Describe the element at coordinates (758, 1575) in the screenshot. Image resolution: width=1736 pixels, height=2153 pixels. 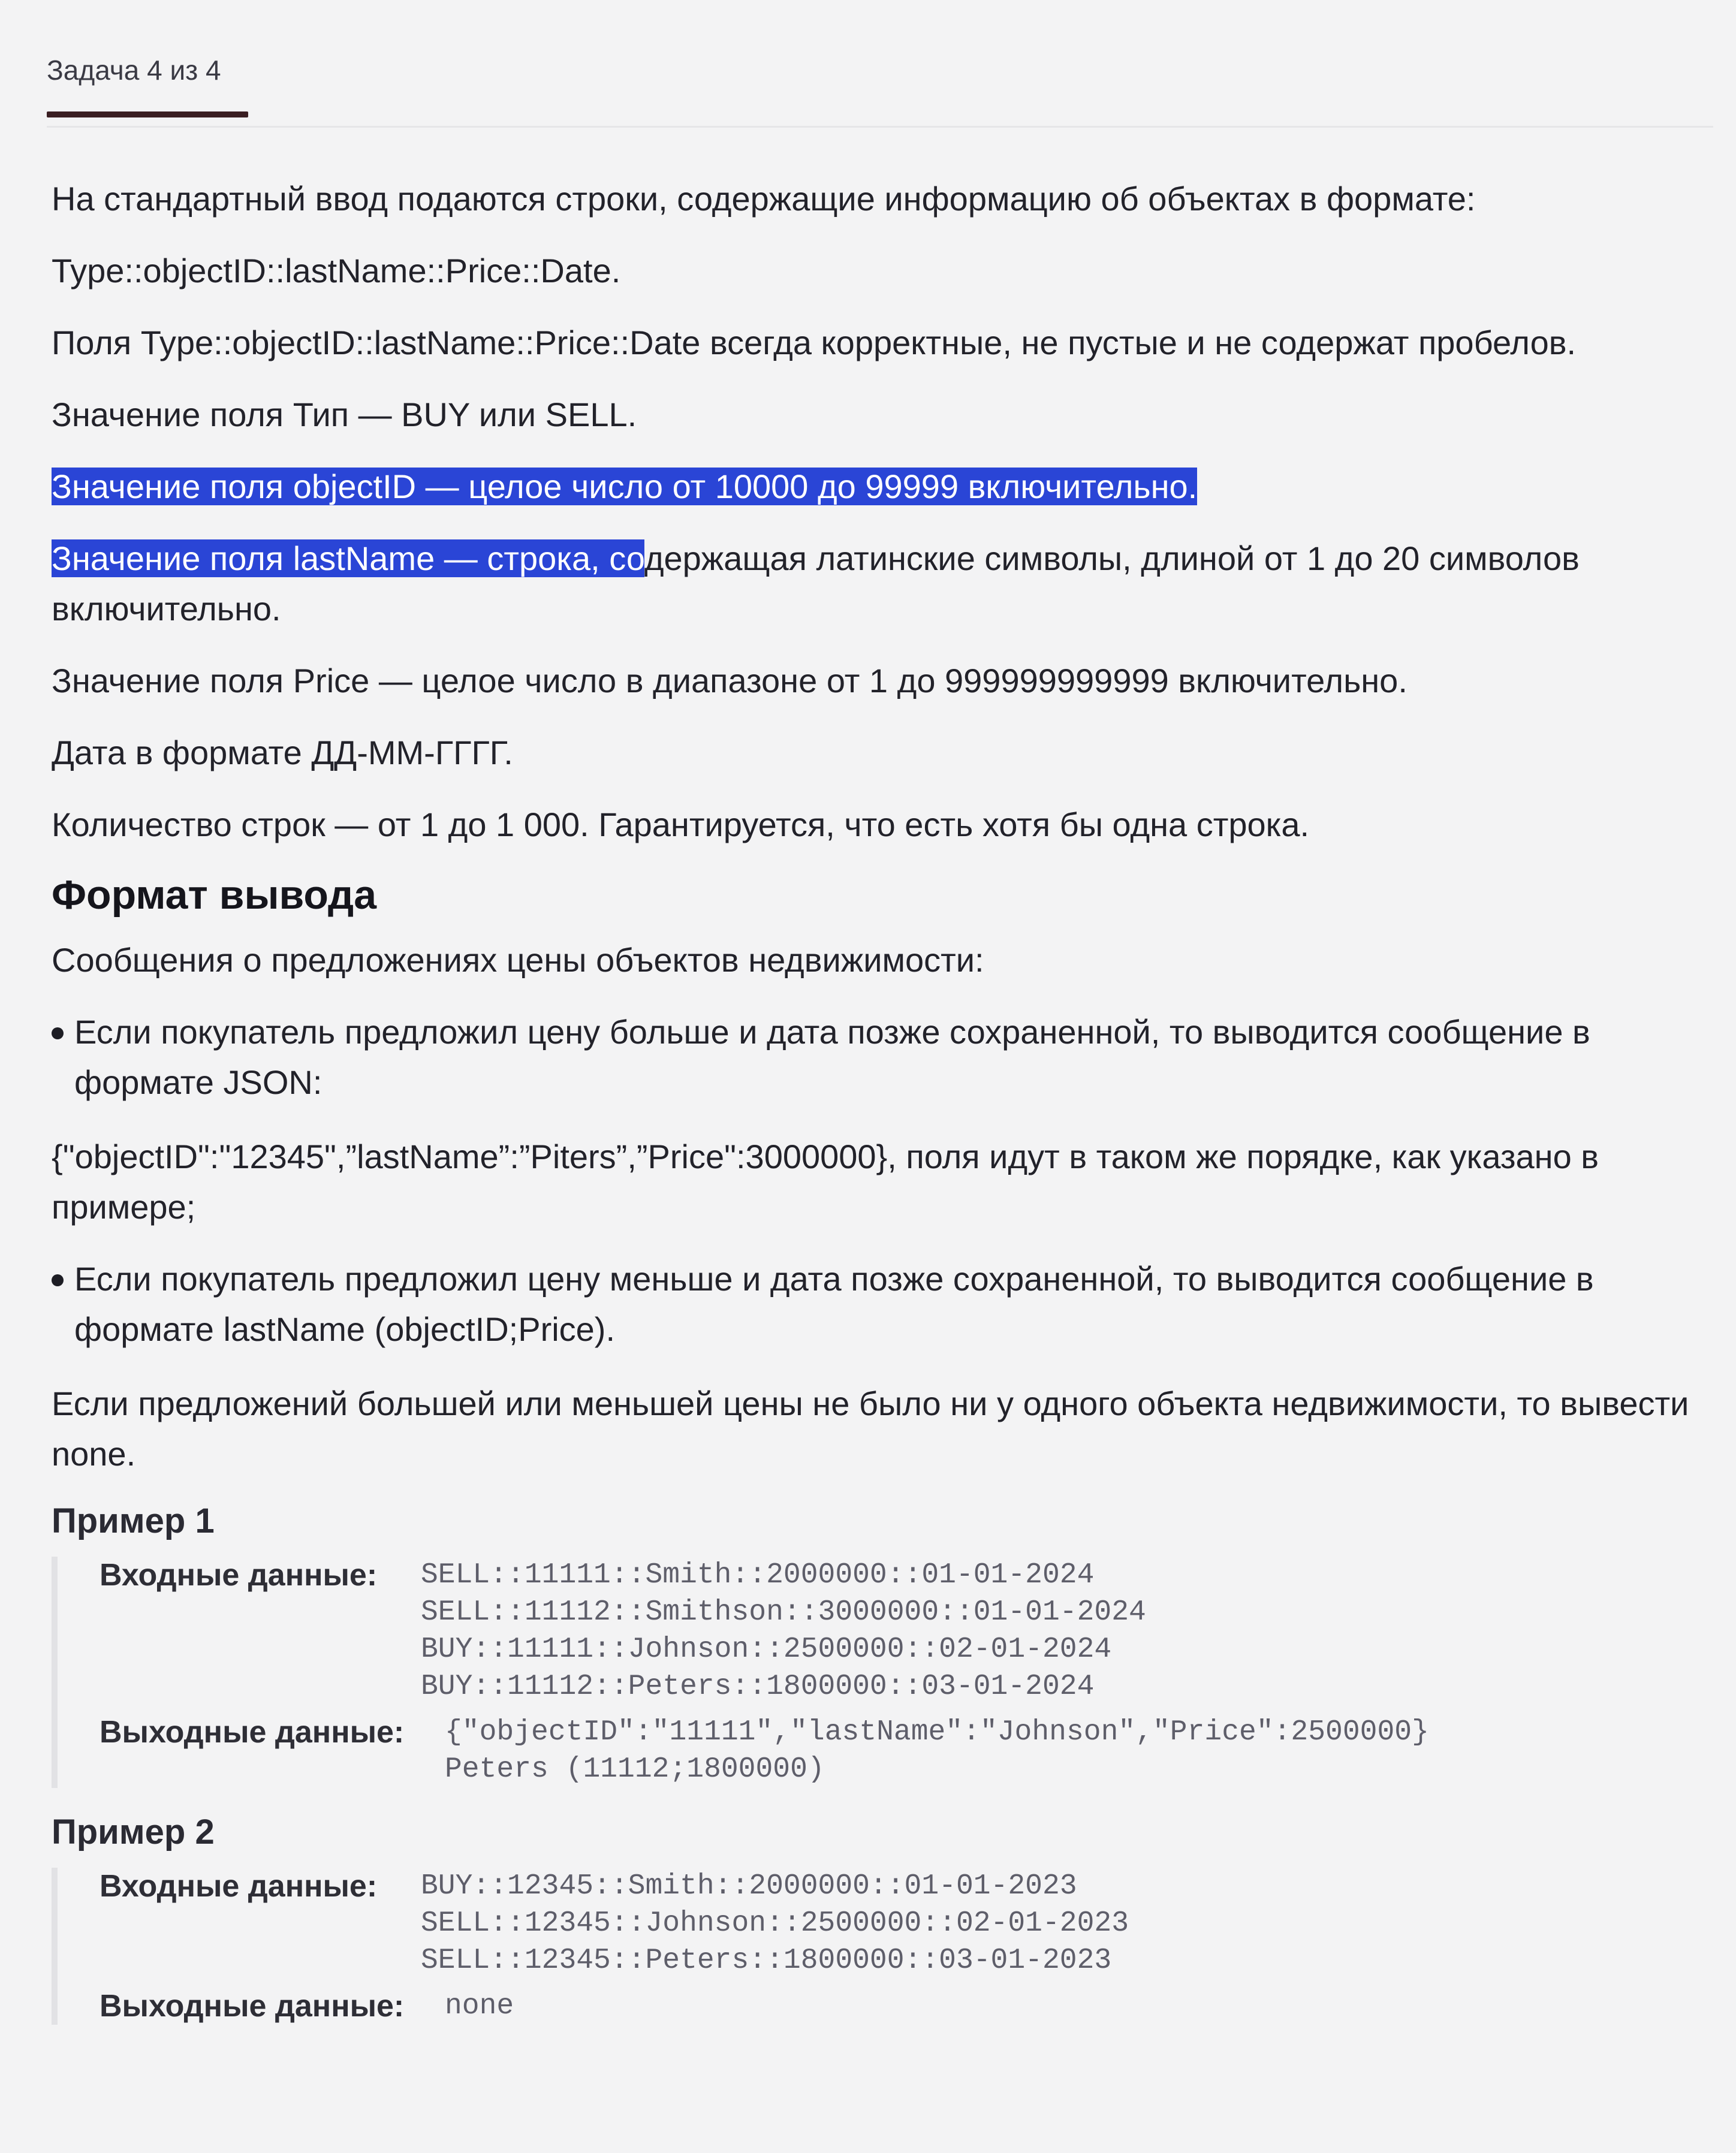
I see `example-1-input-line: SELL::11111::Smith::2000000::01-01-2024` at that location.